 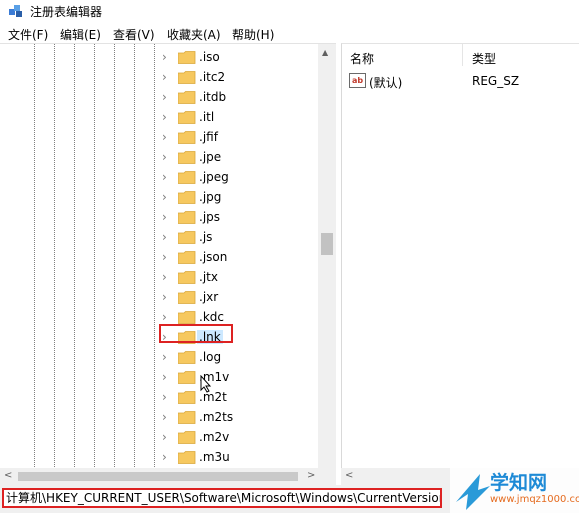 I want to click on menu-help: 帮助(H), so click(x=253, y=34).